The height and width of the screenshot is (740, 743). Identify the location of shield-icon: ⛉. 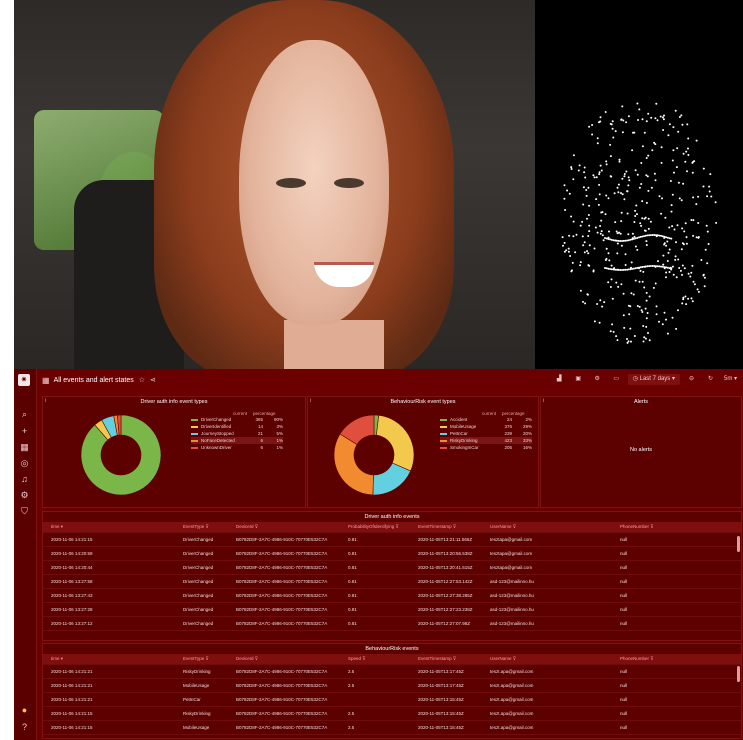
(24, 511).